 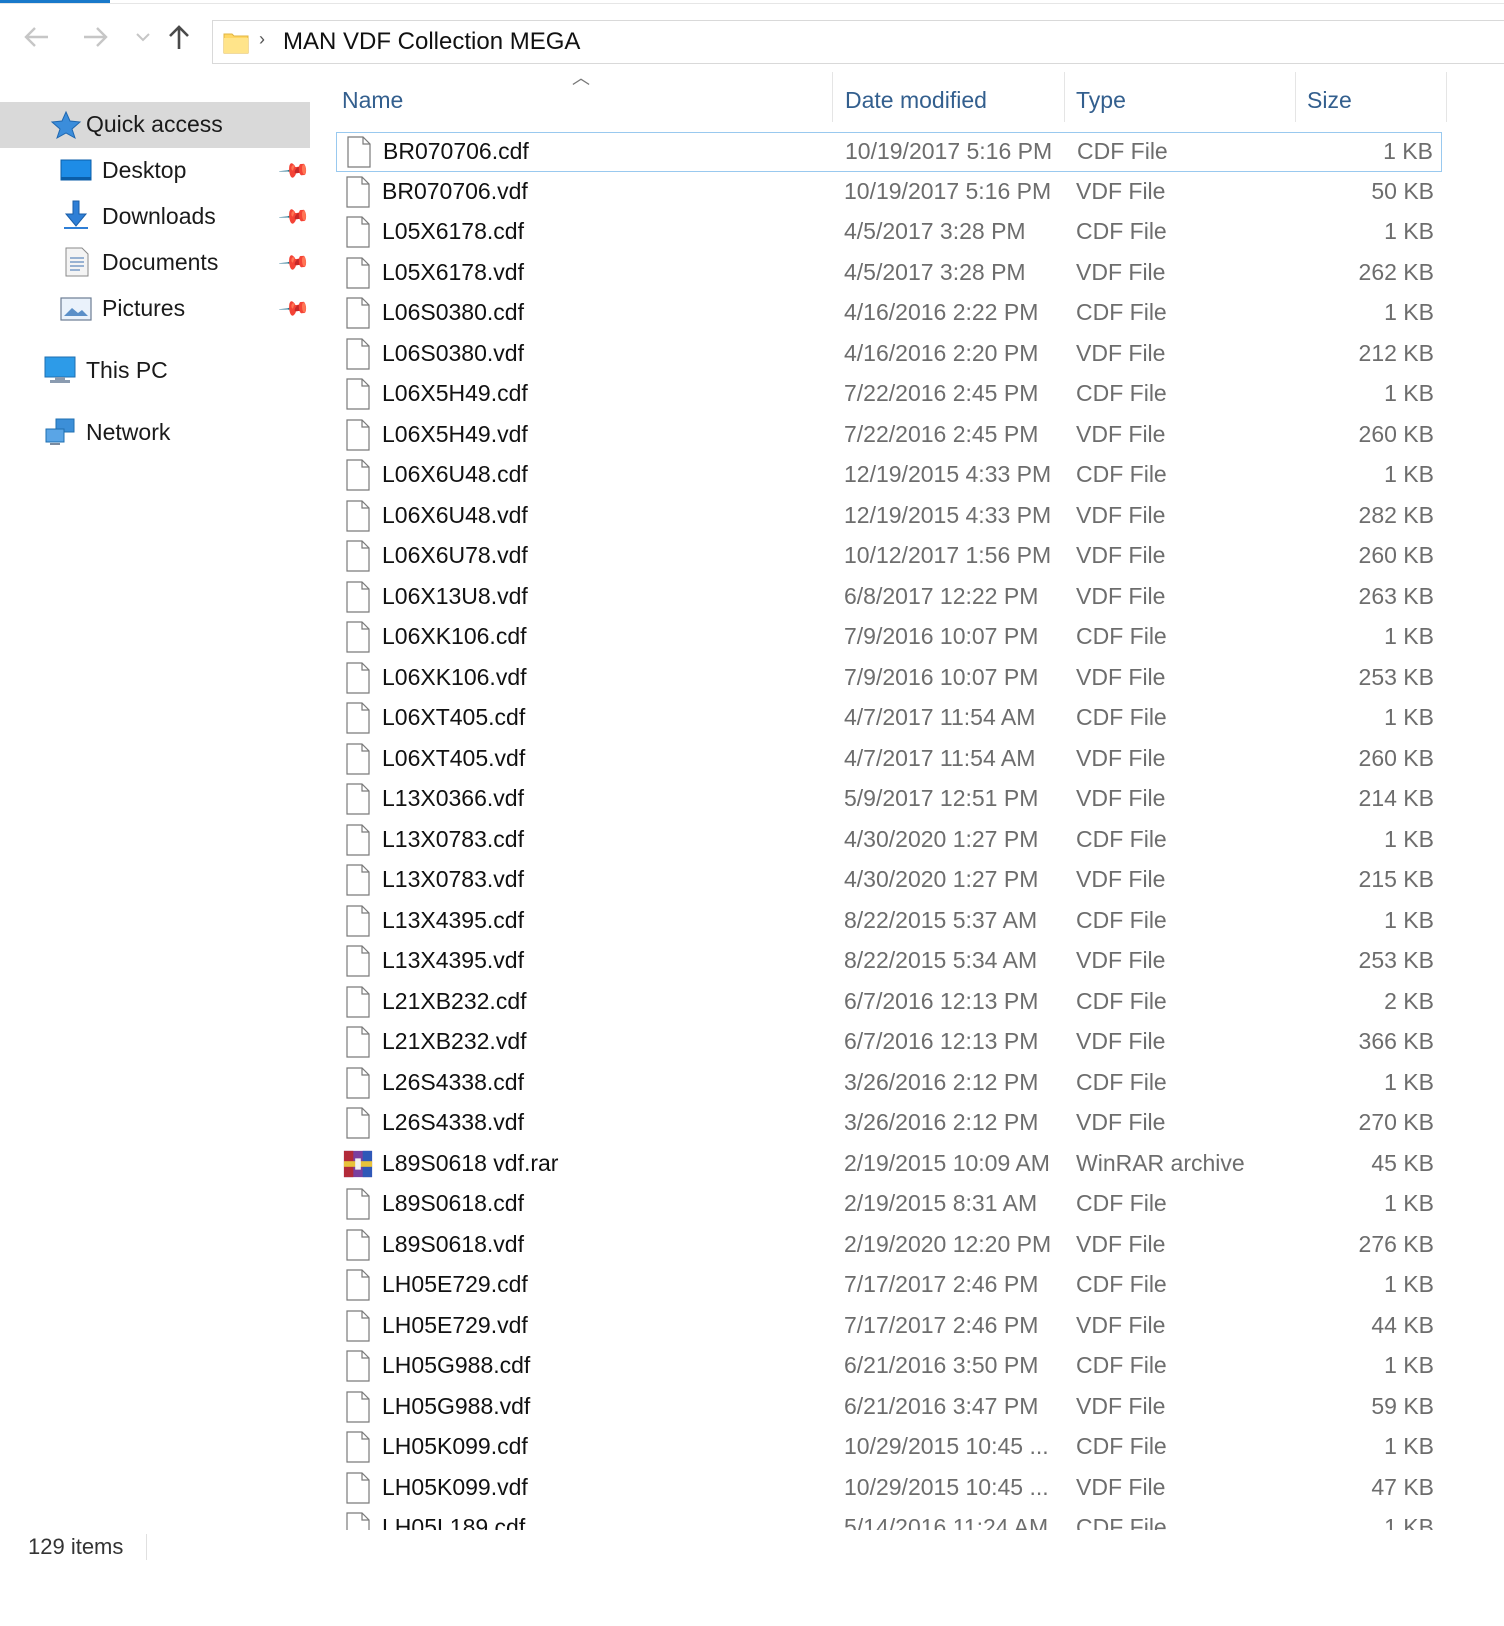 What do you see at coordinates (156, 263) in the screenshot?
I see `sidebar-item-documents: Documents 📌` at bounding box center [156, 263].